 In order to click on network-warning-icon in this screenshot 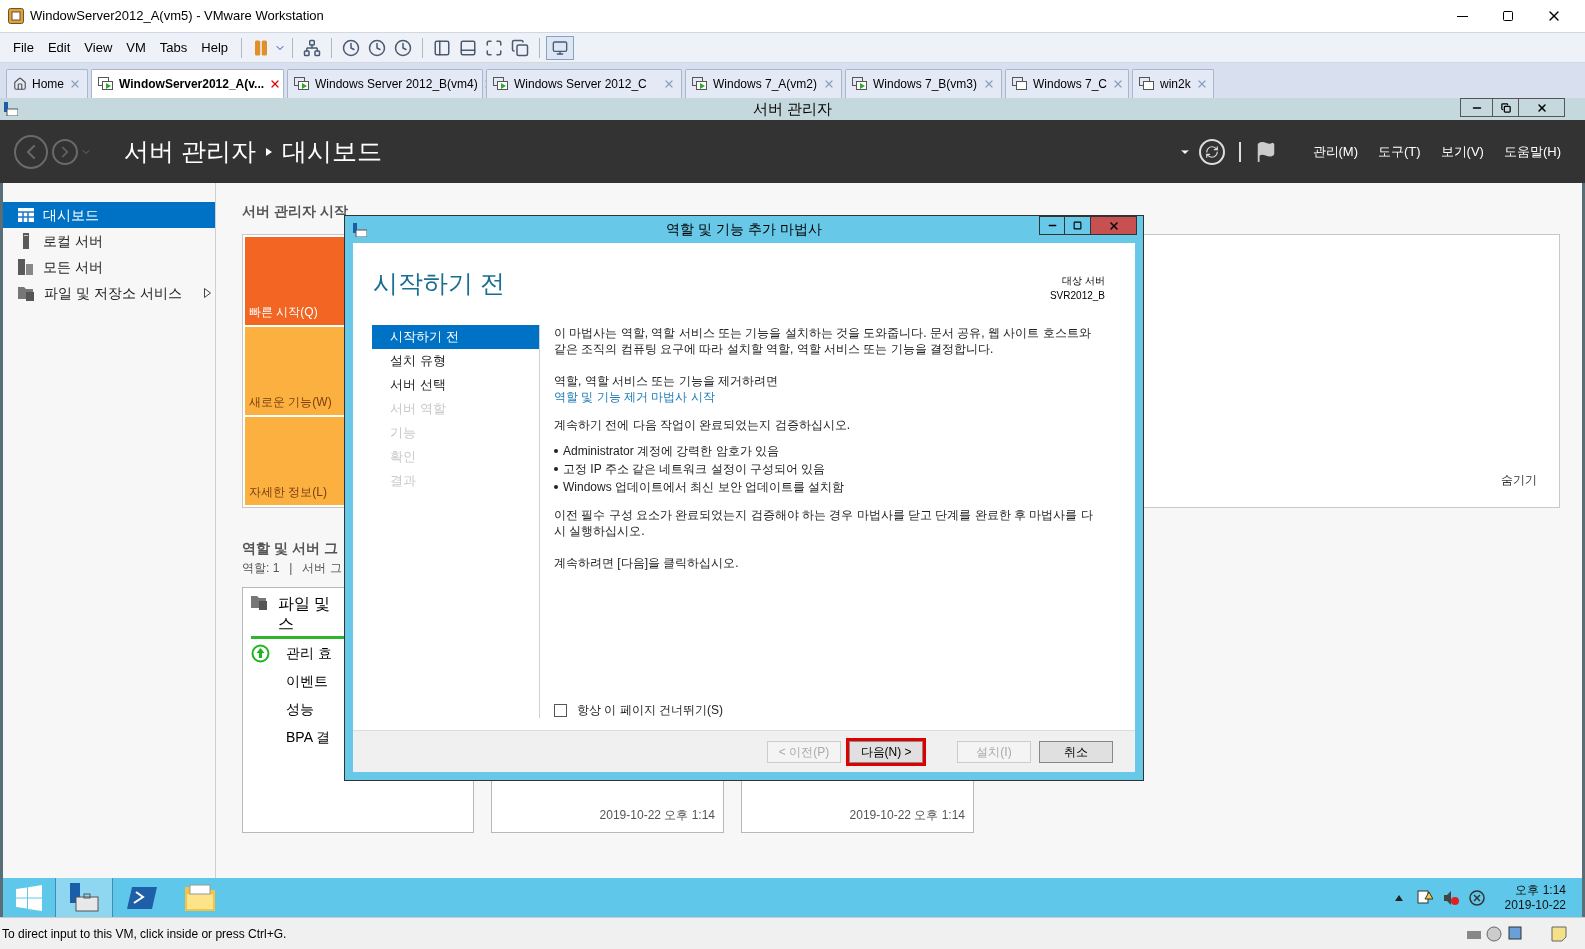, I will do `click(1424, 897)`.